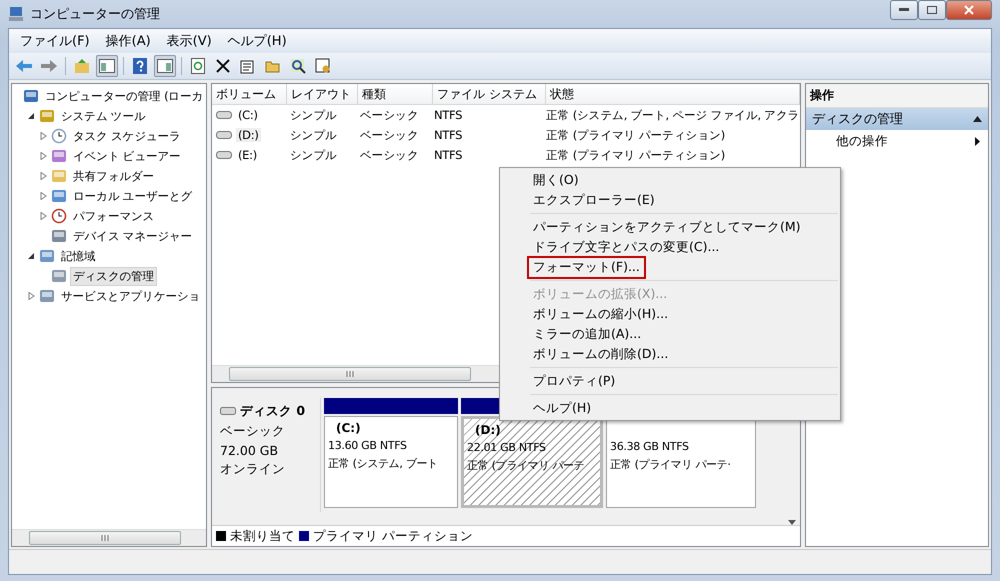  Describe the element at coordinates (862, 141) in the screenshot. I see `action-label: 他の操作` at that location.